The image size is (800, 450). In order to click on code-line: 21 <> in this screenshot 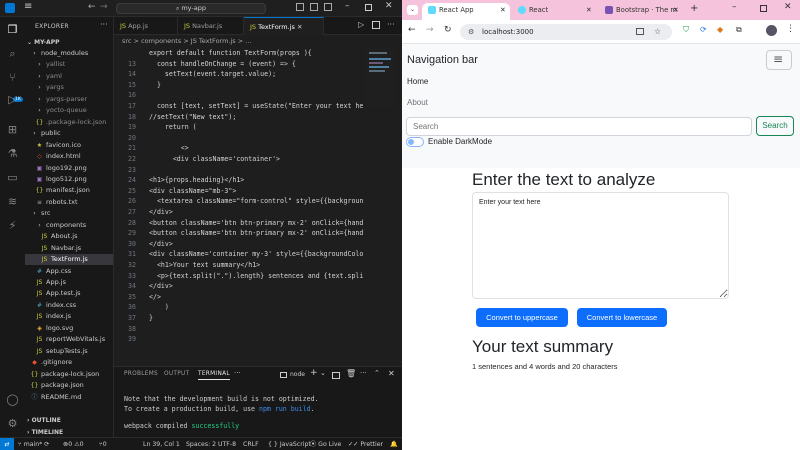, I will do `click(151, 148)`.